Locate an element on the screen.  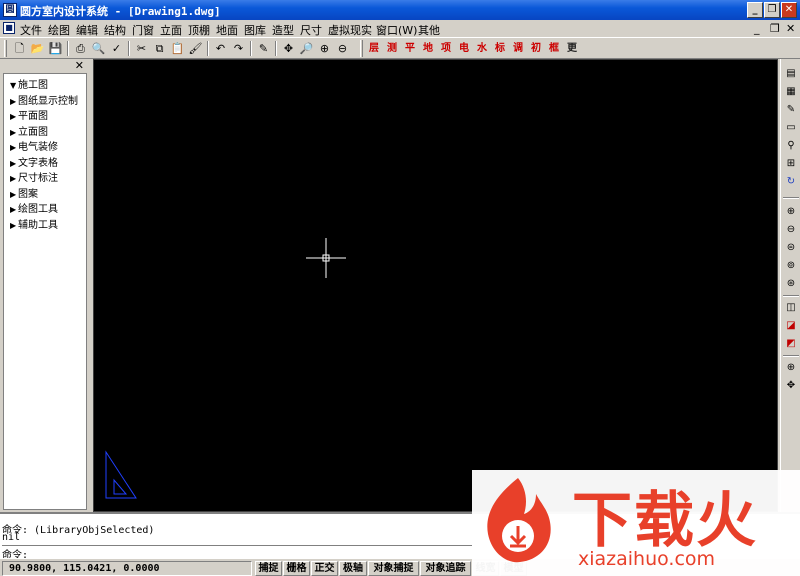
pen-icon: ✎ is located at coordinates (791, 110).